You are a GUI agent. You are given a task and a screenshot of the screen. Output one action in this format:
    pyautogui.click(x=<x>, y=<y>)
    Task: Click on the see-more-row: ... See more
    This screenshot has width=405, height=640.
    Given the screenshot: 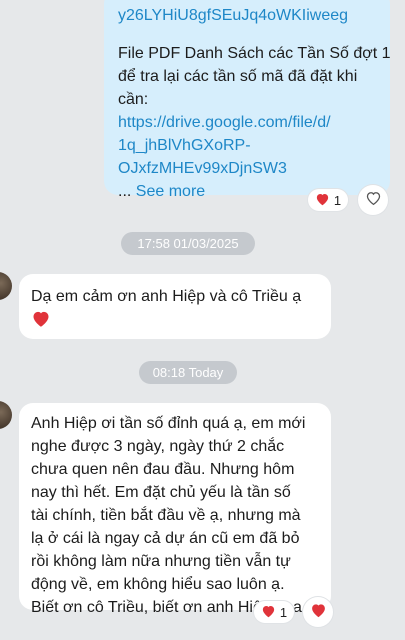 What is the action you would take?
    pyautogui.click(x=254, y=191)
    